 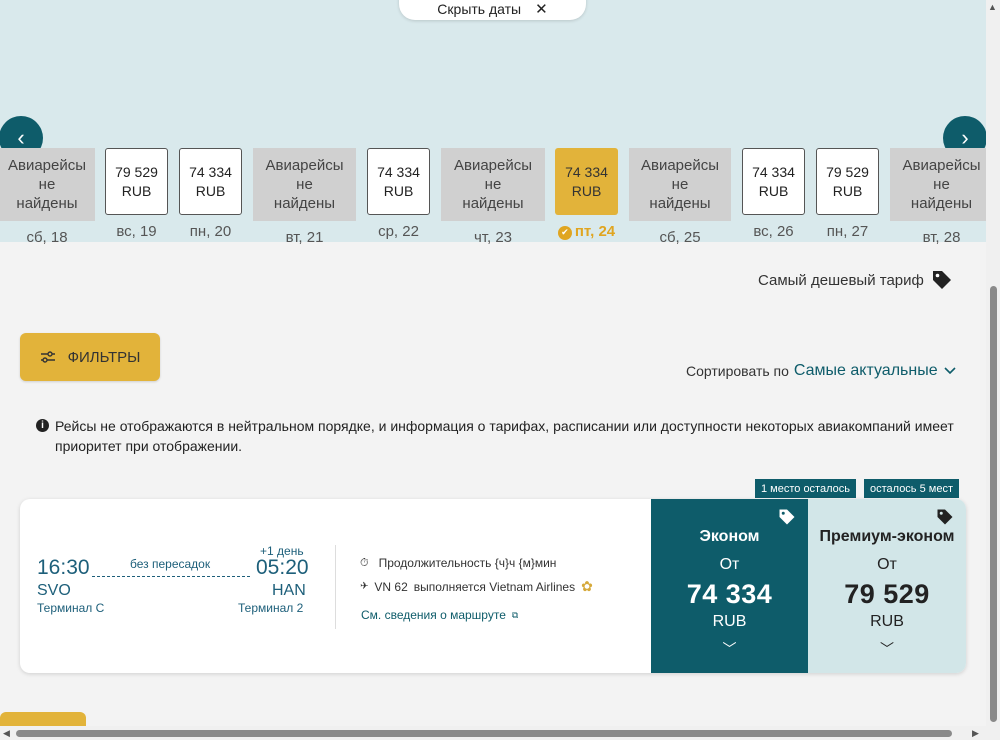 I want to click on date-option: 79 529 RUB вс, 19, so click(x=136, y=191).